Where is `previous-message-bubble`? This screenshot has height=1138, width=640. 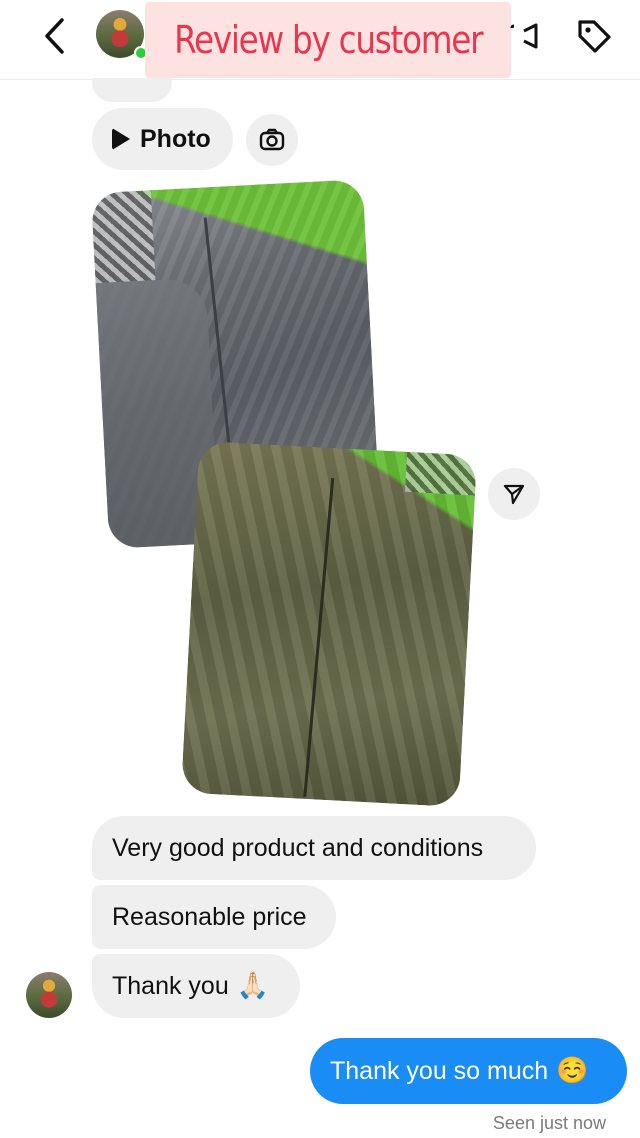
previous-message-bubble is located at coordinates (132, 90).